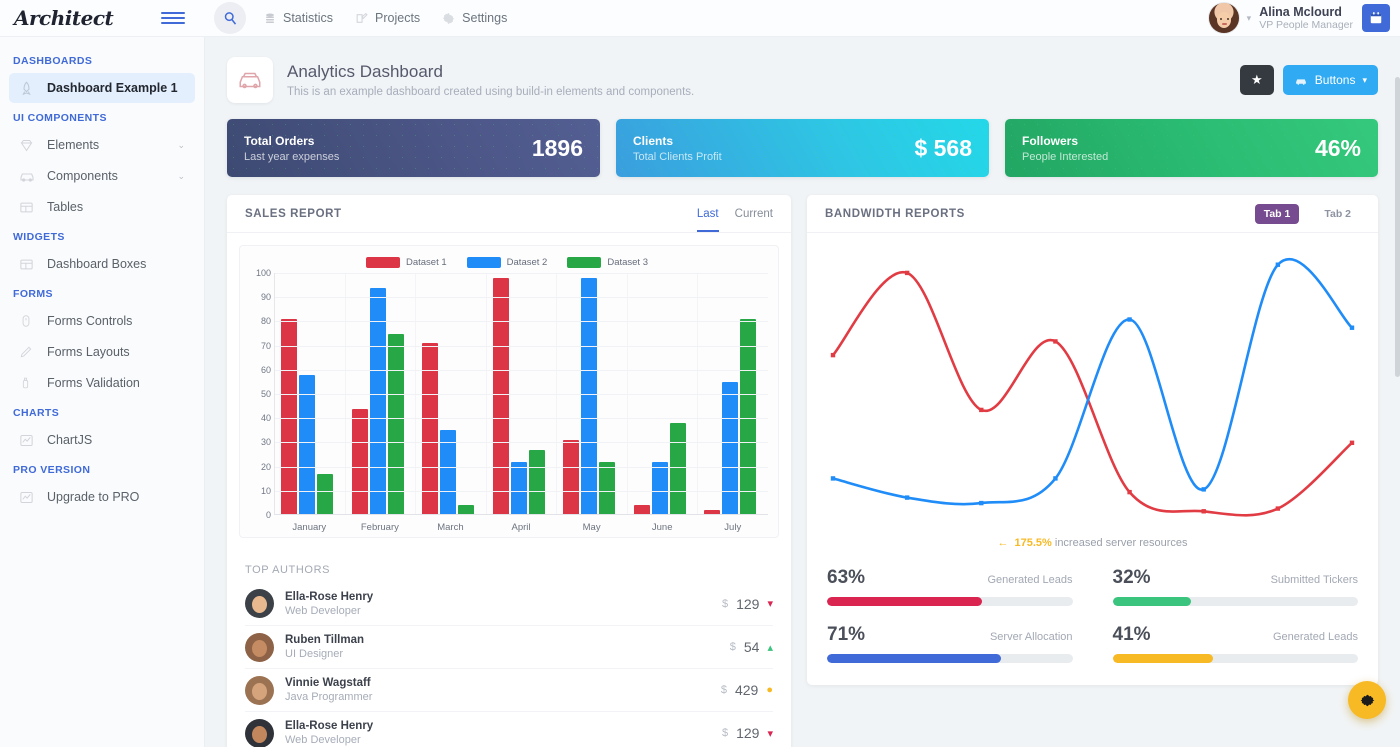  What do you see at coordinates (33, 383) in the screenshot?
I see `bottle-icon` at bounding box center [33, 383].